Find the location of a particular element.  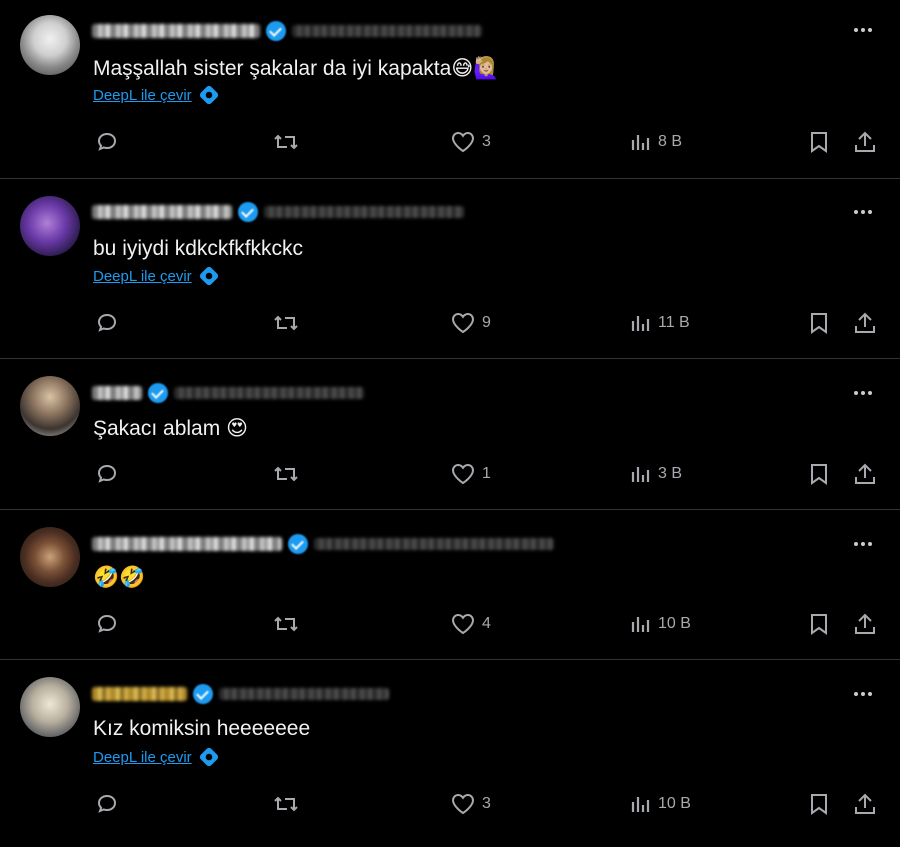

tweet-actions: 4 10 B is located at coordinates (450, 627).